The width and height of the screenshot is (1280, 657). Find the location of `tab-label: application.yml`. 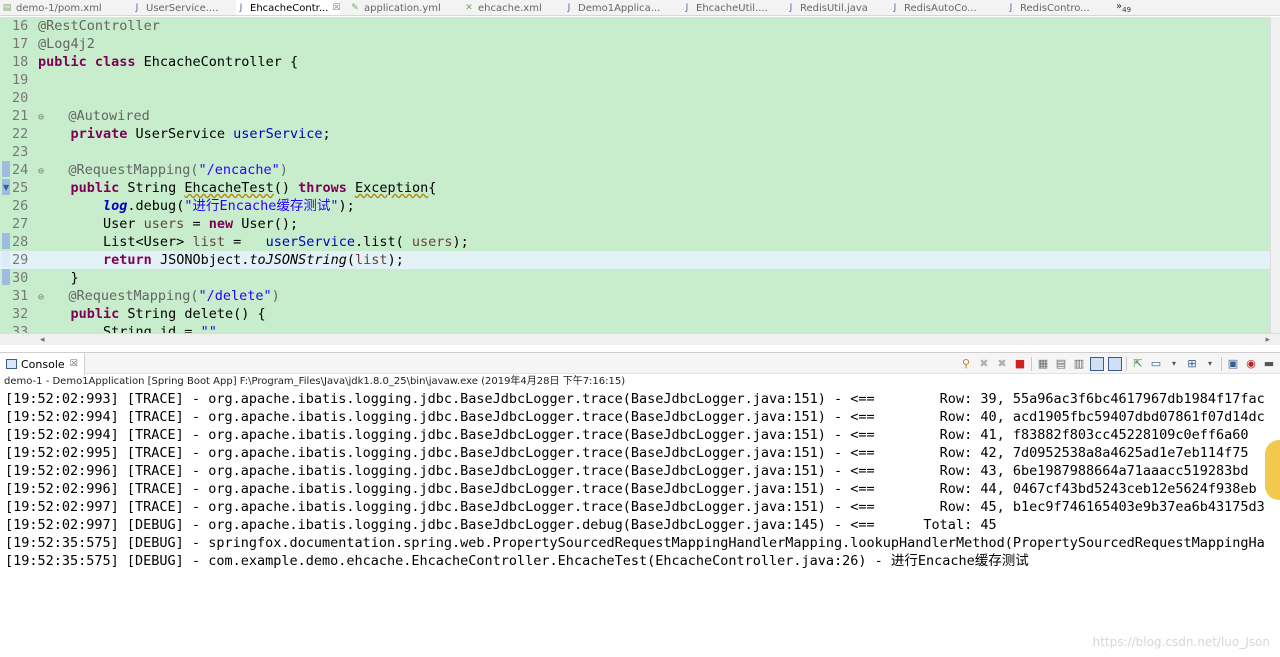

tab-label: application.yml is located at coordinates (402, 8).